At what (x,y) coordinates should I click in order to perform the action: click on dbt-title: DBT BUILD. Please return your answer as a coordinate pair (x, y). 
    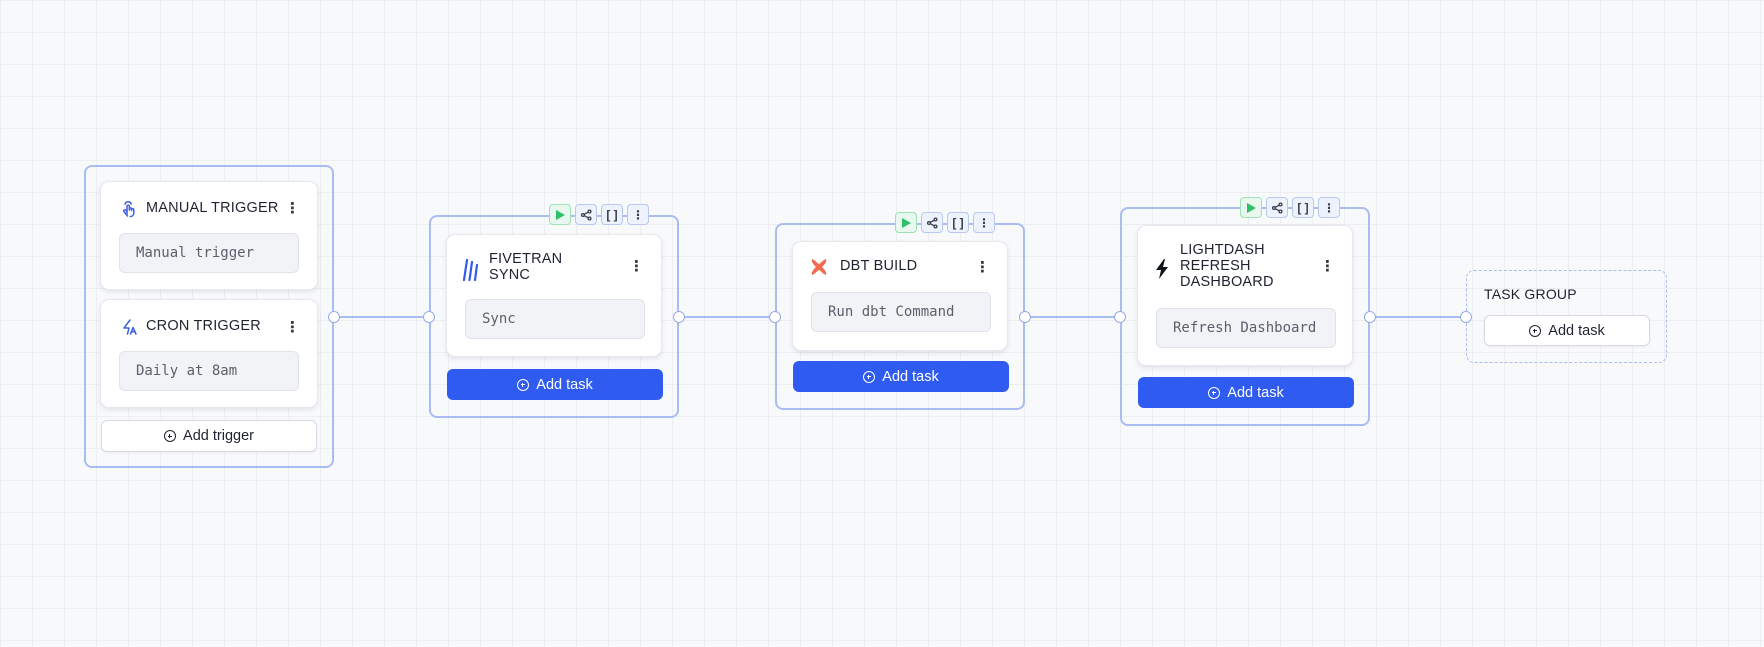
    Looking at the image, I should click on (879, 266).